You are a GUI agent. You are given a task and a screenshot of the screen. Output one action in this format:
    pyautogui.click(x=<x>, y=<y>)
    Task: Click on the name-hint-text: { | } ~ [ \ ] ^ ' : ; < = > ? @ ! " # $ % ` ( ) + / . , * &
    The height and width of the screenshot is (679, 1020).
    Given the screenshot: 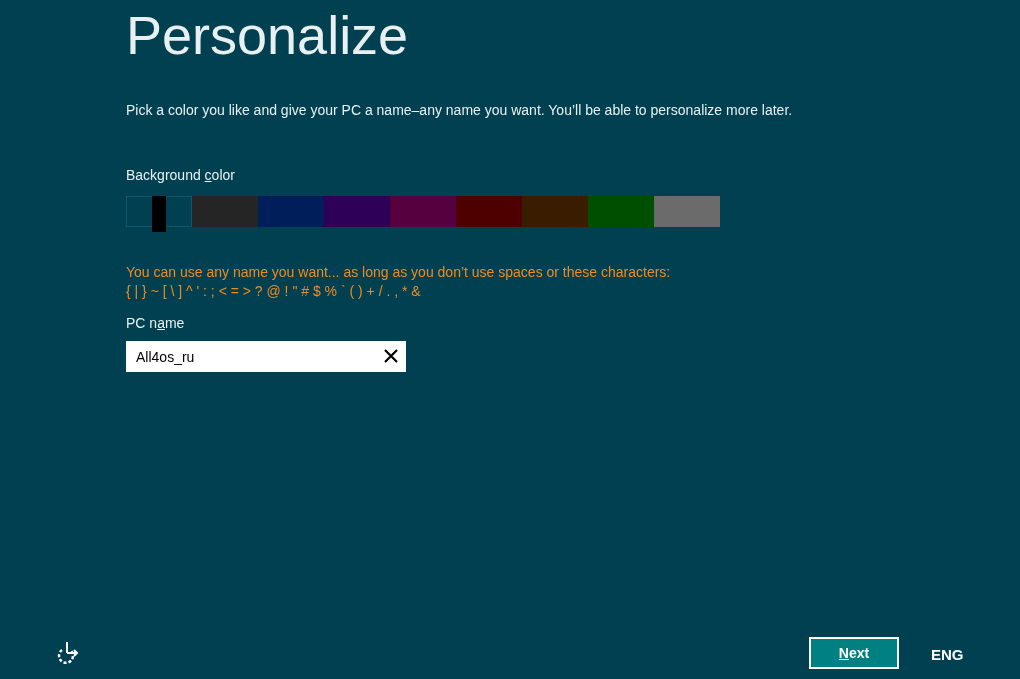 What is the action you would take?
    pyautogui.click(x=274, y=291)
    